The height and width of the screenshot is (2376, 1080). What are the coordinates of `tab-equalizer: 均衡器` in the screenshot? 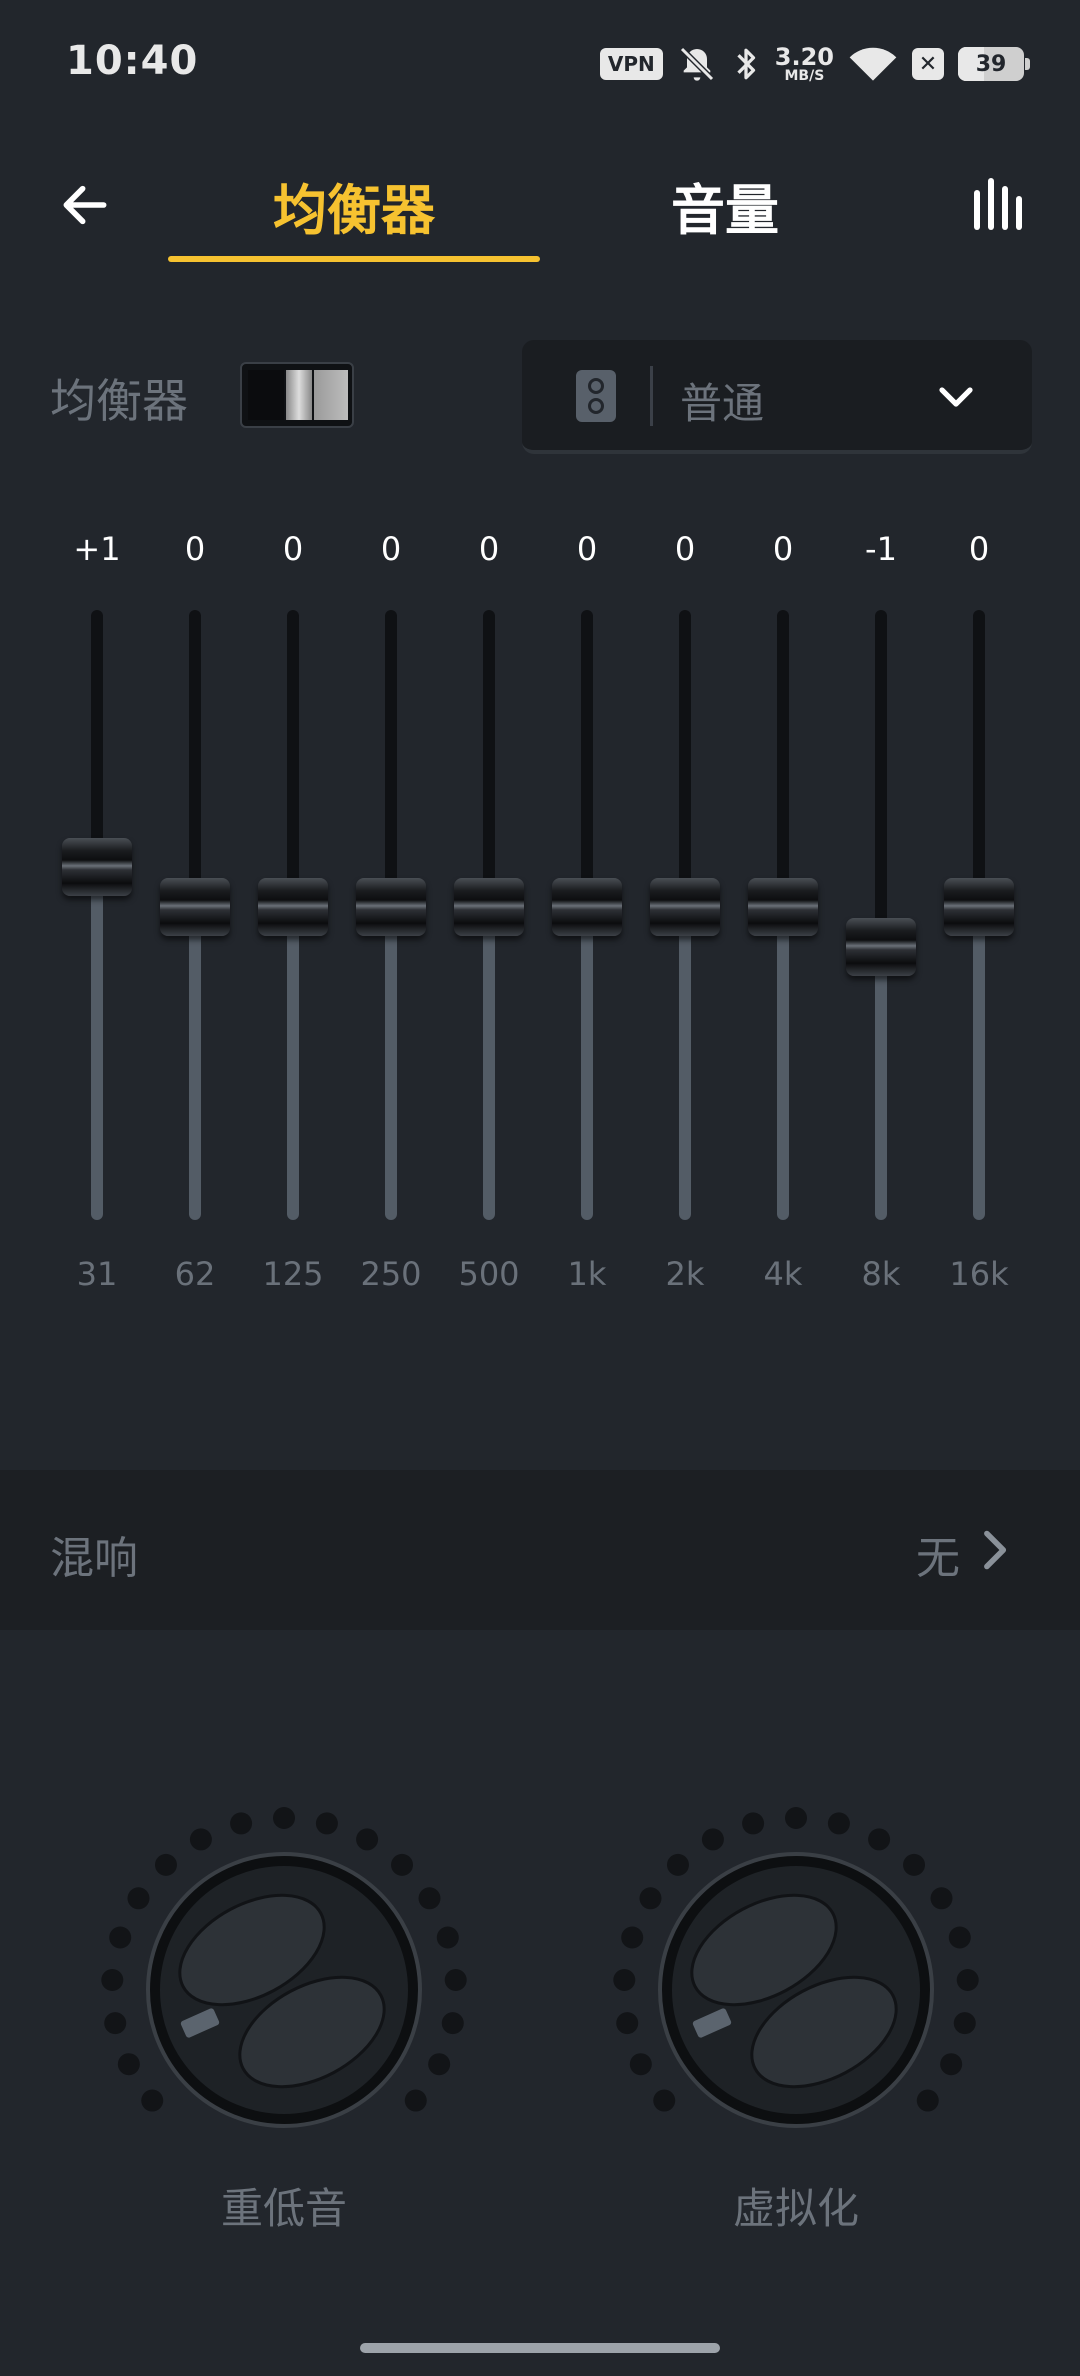 It's located at (354, 205).